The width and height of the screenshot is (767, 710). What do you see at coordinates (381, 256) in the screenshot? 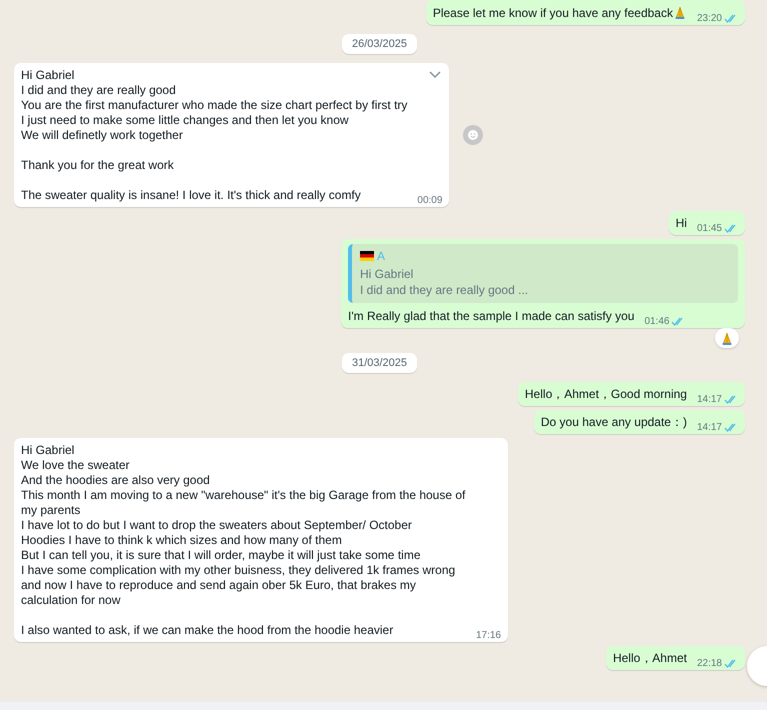
I see `quoted-author: A` at bounding box center [381, 256].